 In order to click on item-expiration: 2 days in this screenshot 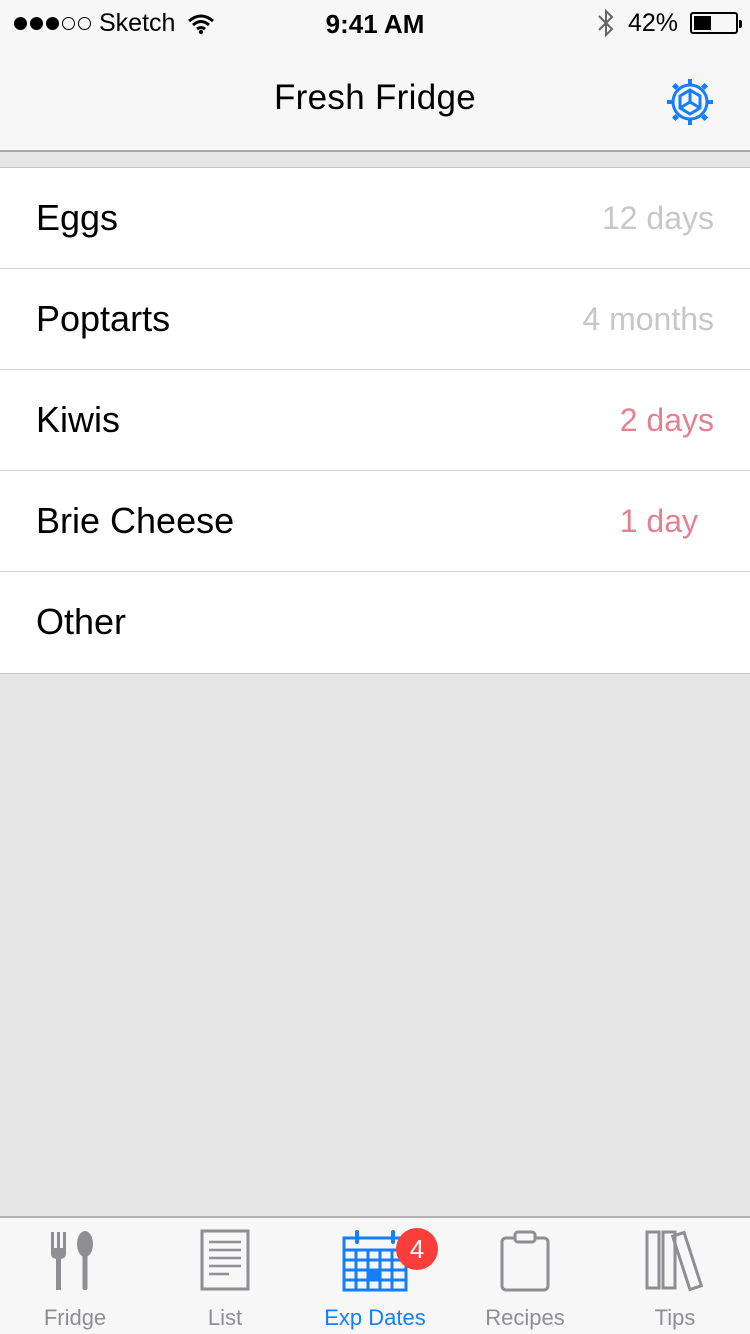, I will do `click(666, 420)`.